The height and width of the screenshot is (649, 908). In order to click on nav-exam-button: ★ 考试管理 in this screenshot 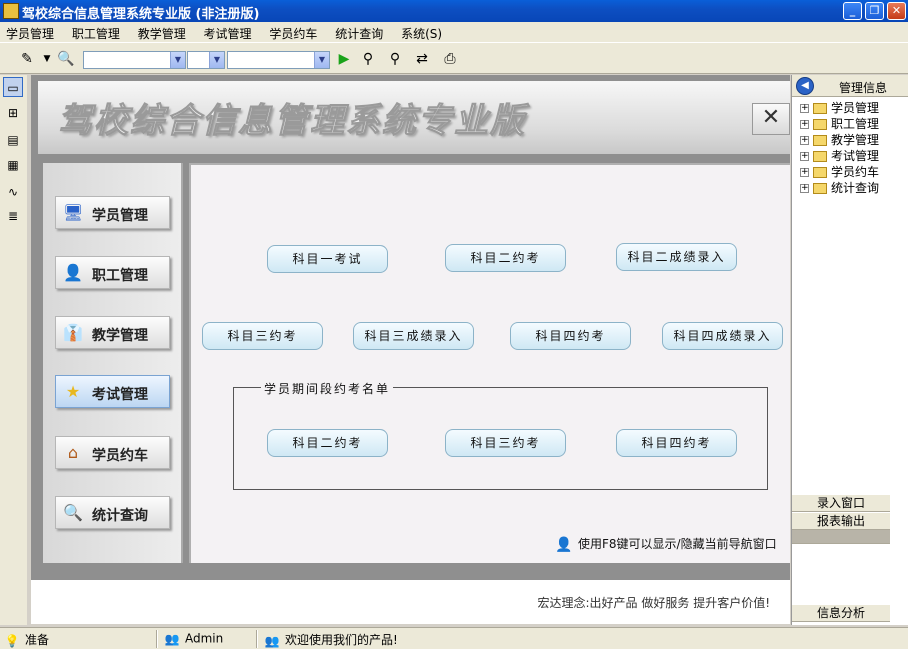, I will do `click(112, 391)`.